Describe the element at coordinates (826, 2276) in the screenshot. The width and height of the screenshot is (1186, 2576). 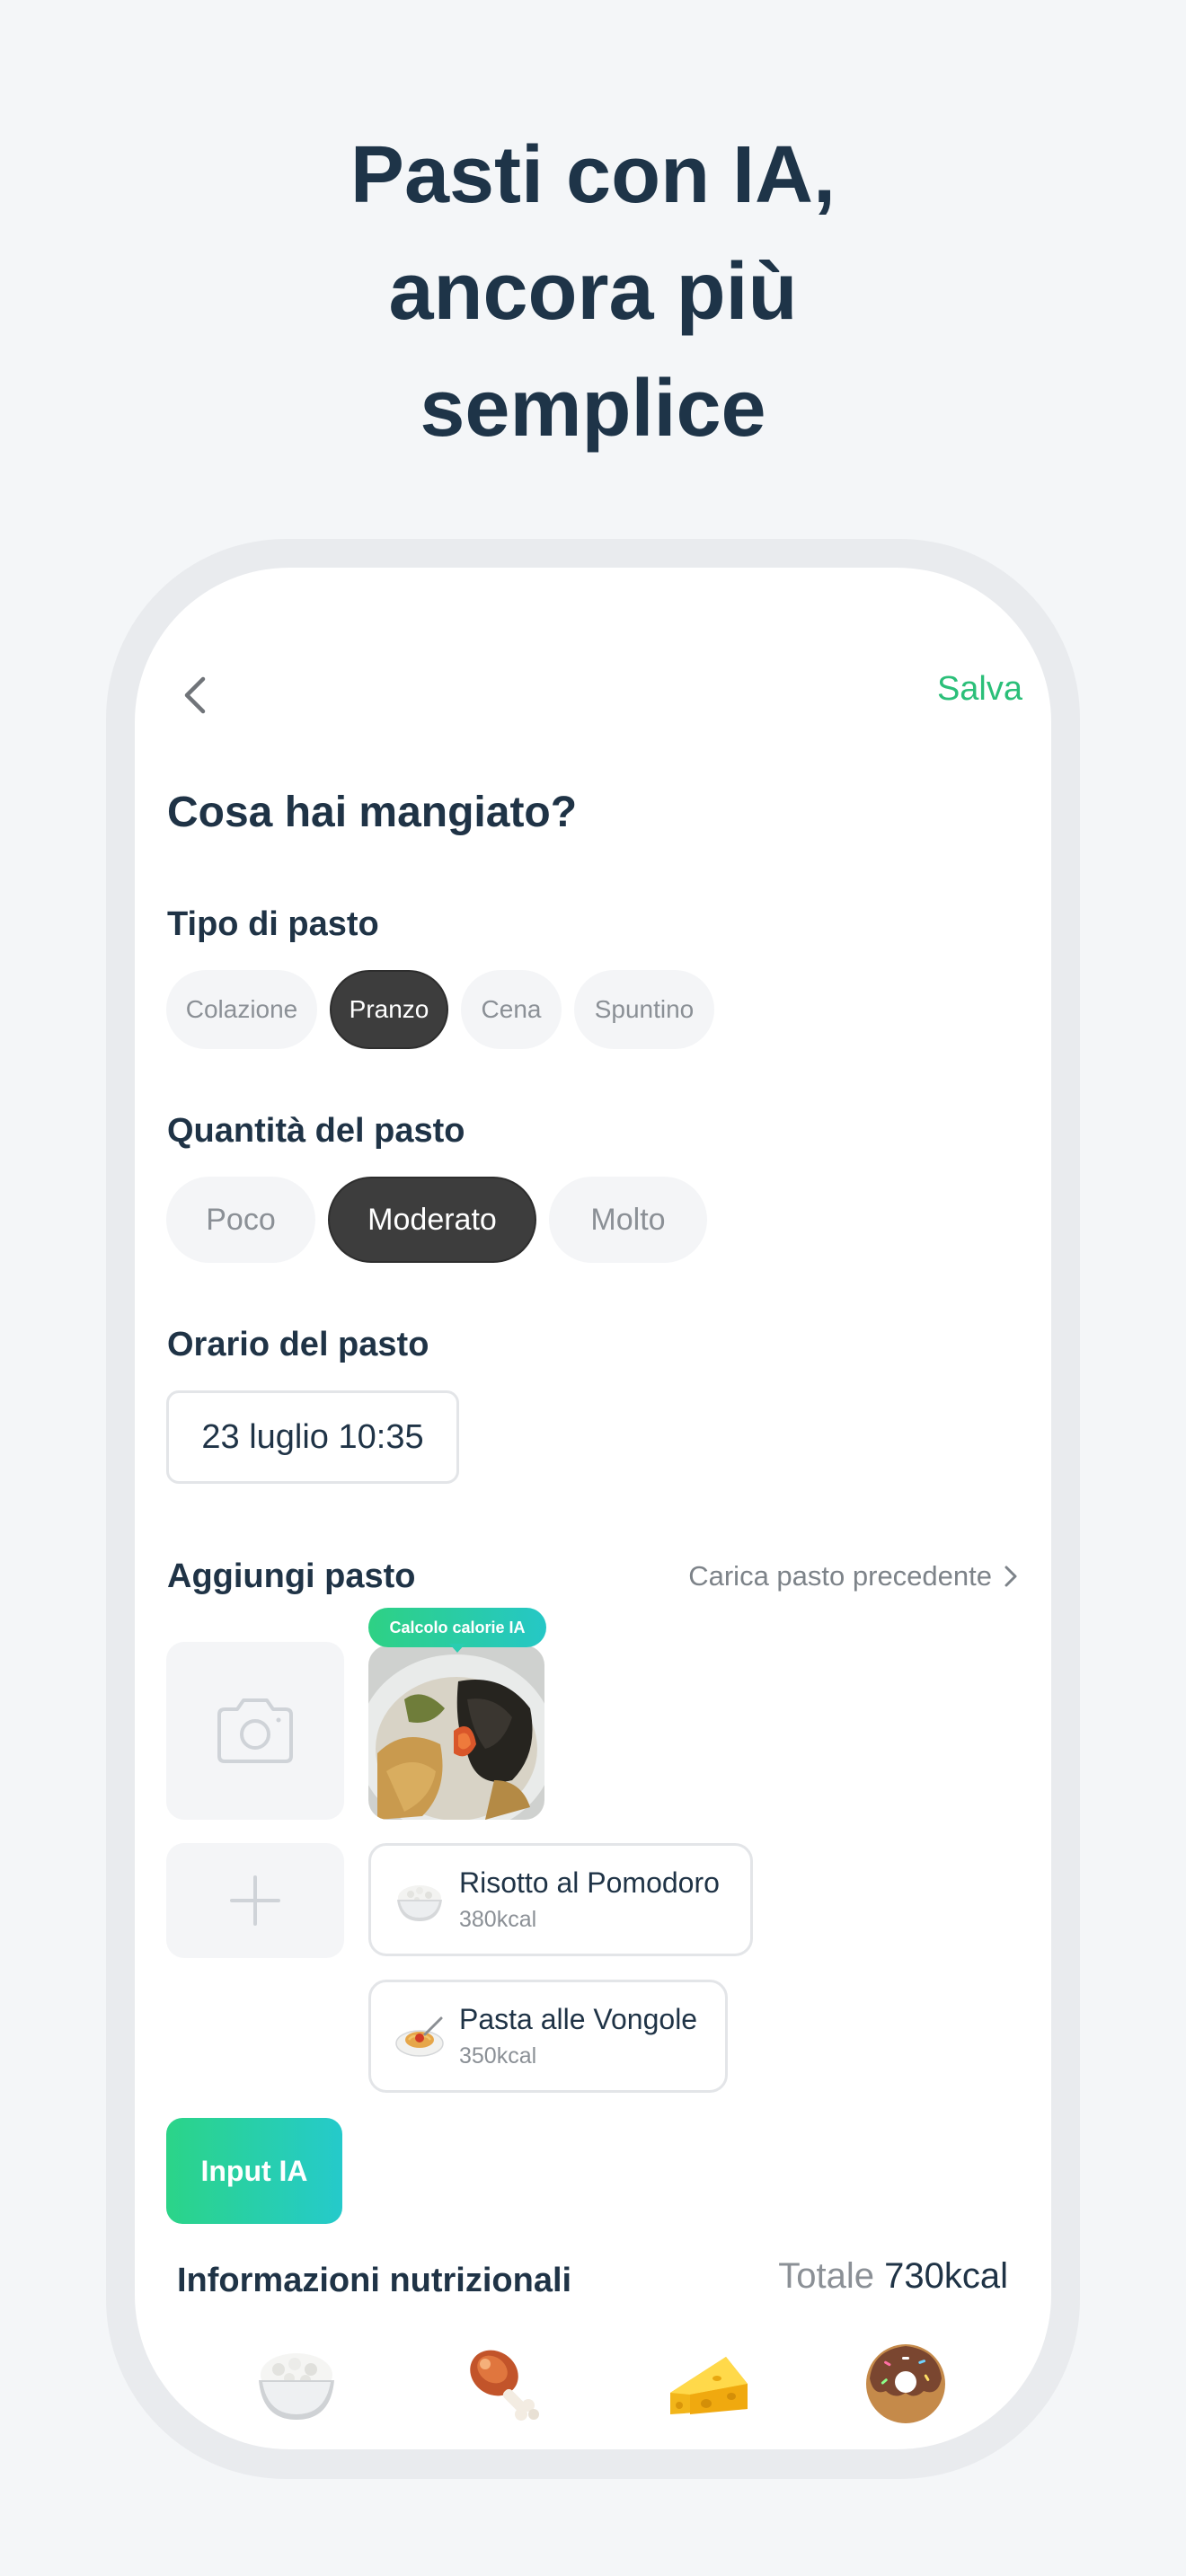
I see `total-label: Totale` at that location.